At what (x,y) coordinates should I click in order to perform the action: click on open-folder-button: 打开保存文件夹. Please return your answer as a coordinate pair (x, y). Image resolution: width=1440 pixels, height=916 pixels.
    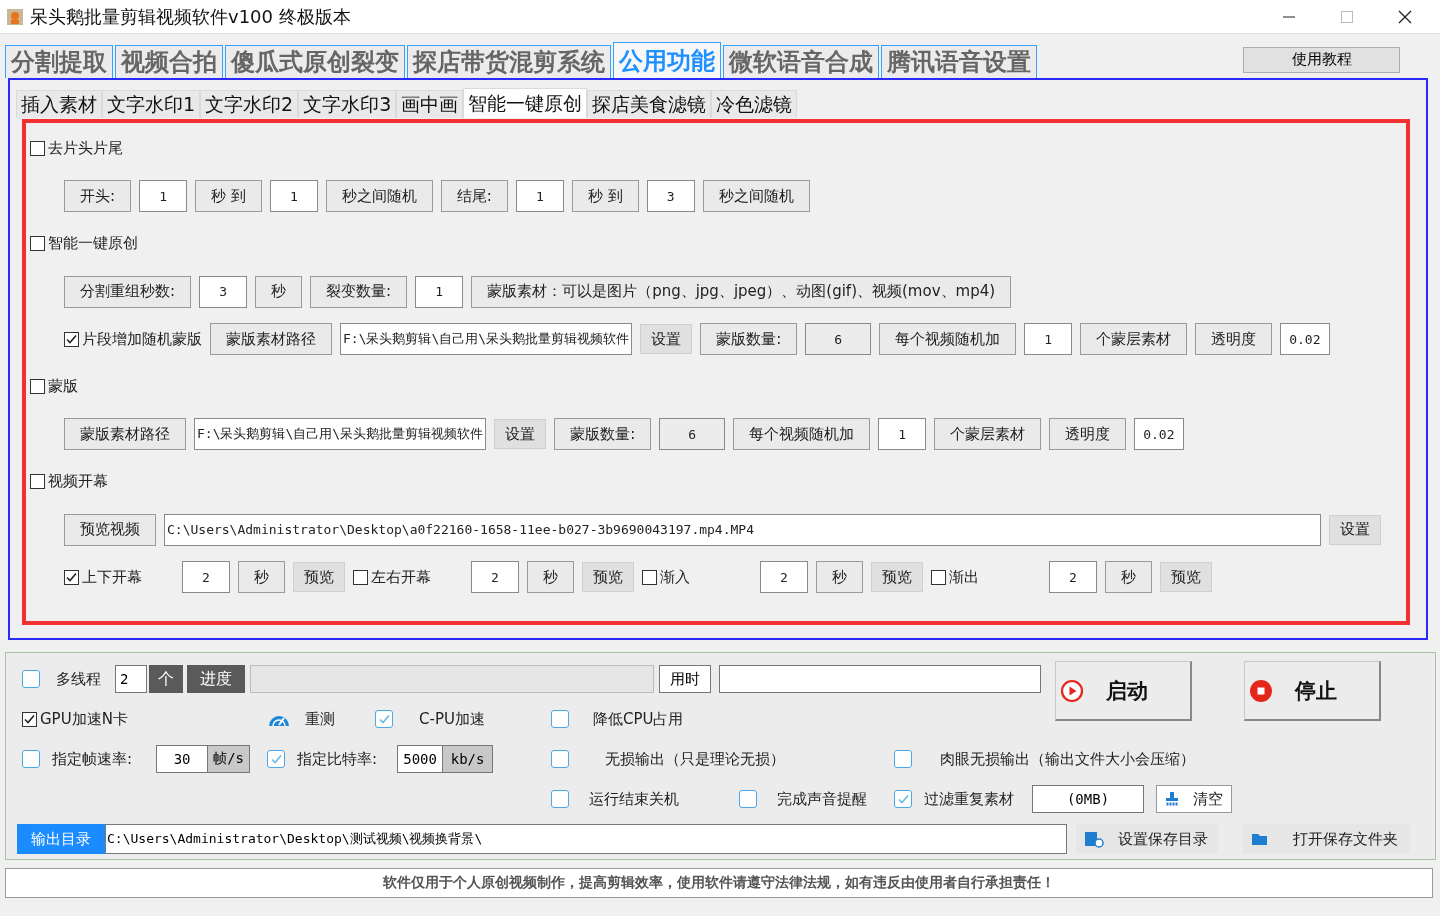
    Looking at the image, I should click on (1326, 839).